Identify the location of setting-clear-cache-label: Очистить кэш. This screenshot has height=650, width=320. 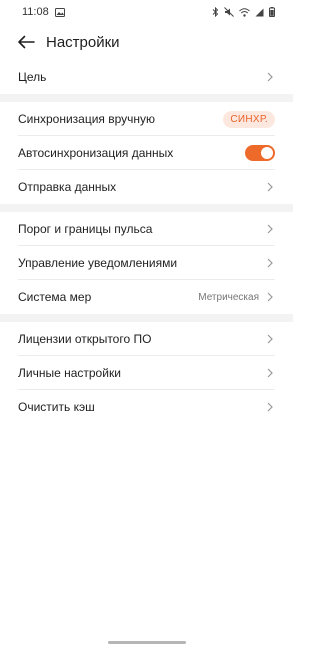
(56, 407).